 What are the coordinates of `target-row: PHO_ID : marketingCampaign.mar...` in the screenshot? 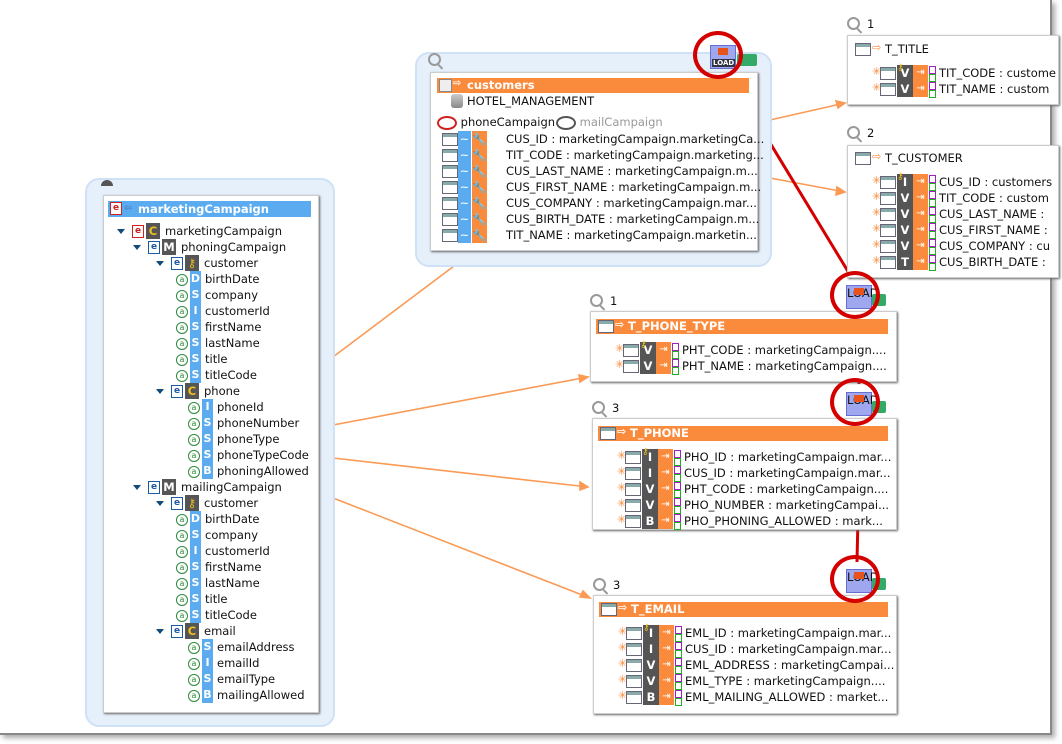 It's located at (787, 457).